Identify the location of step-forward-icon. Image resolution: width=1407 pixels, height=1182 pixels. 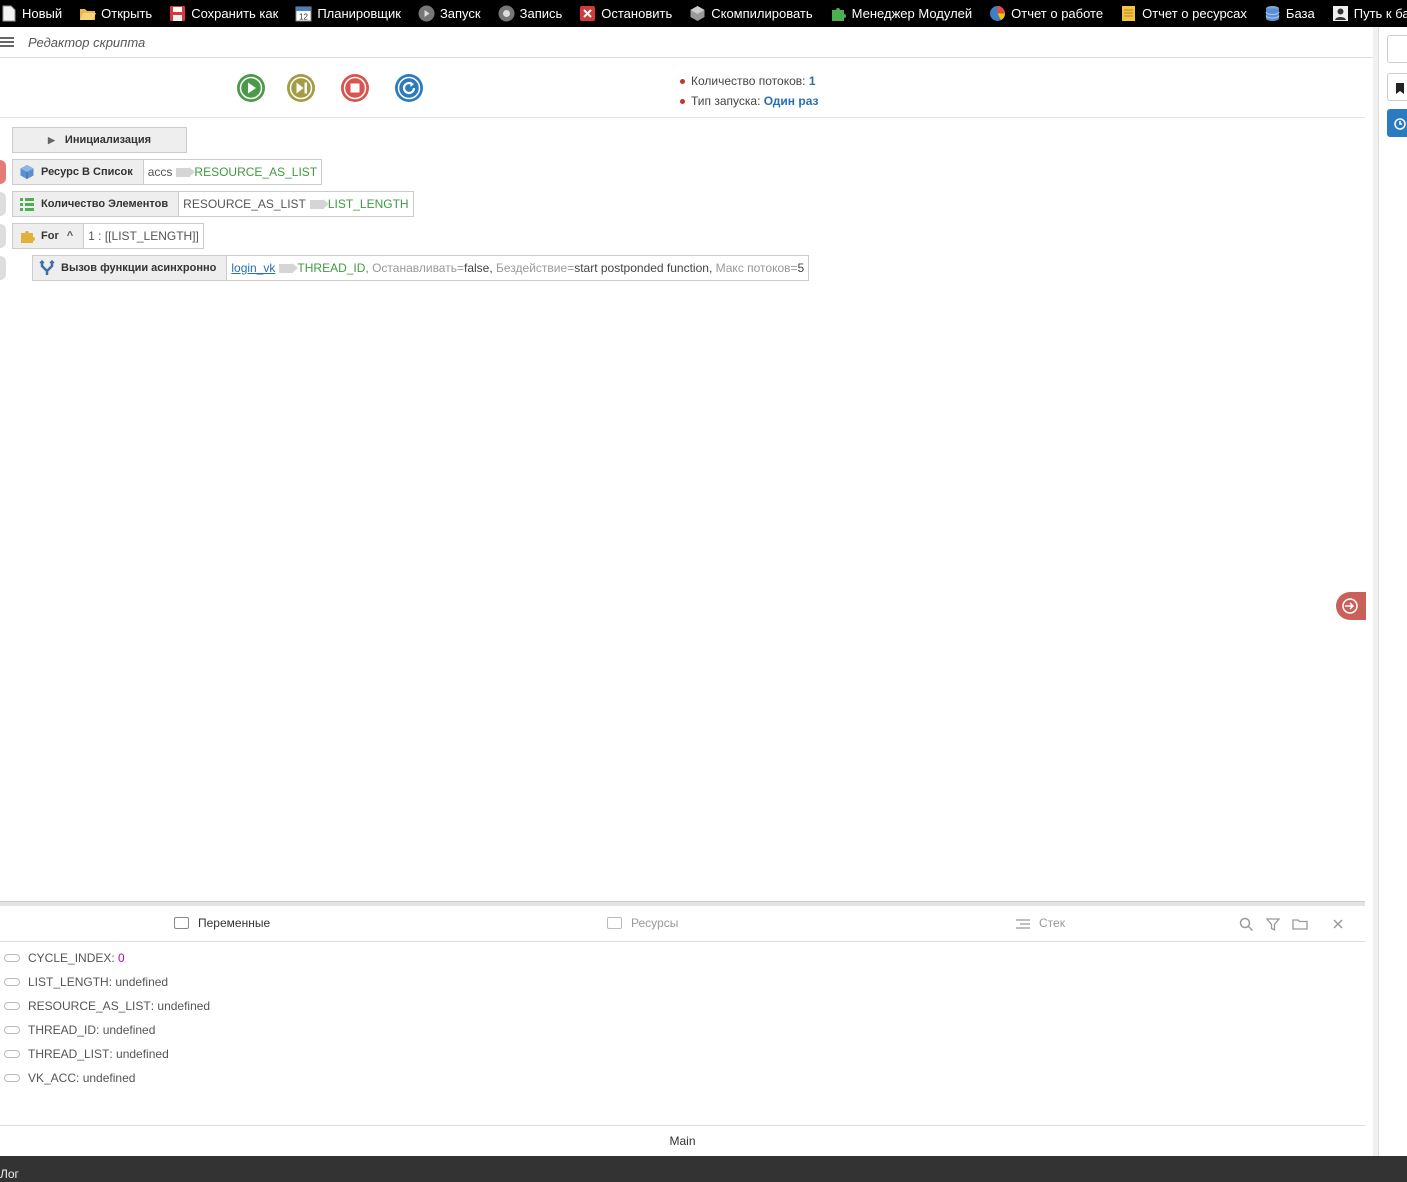
(301, 88).